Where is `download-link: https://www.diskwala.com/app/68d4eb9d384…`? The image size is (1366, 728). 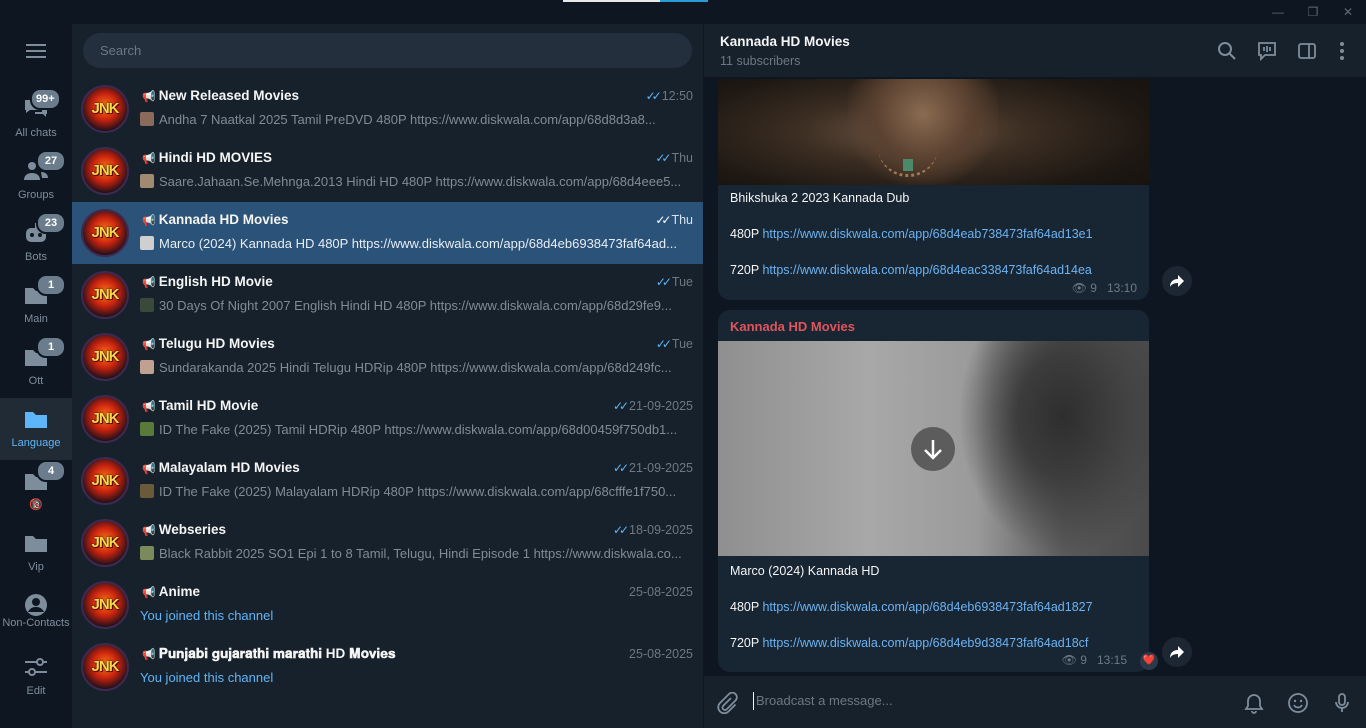 download-link: https://www.diskwala.com/app/68d4eb9d384… is located at coordinates (925, 643).